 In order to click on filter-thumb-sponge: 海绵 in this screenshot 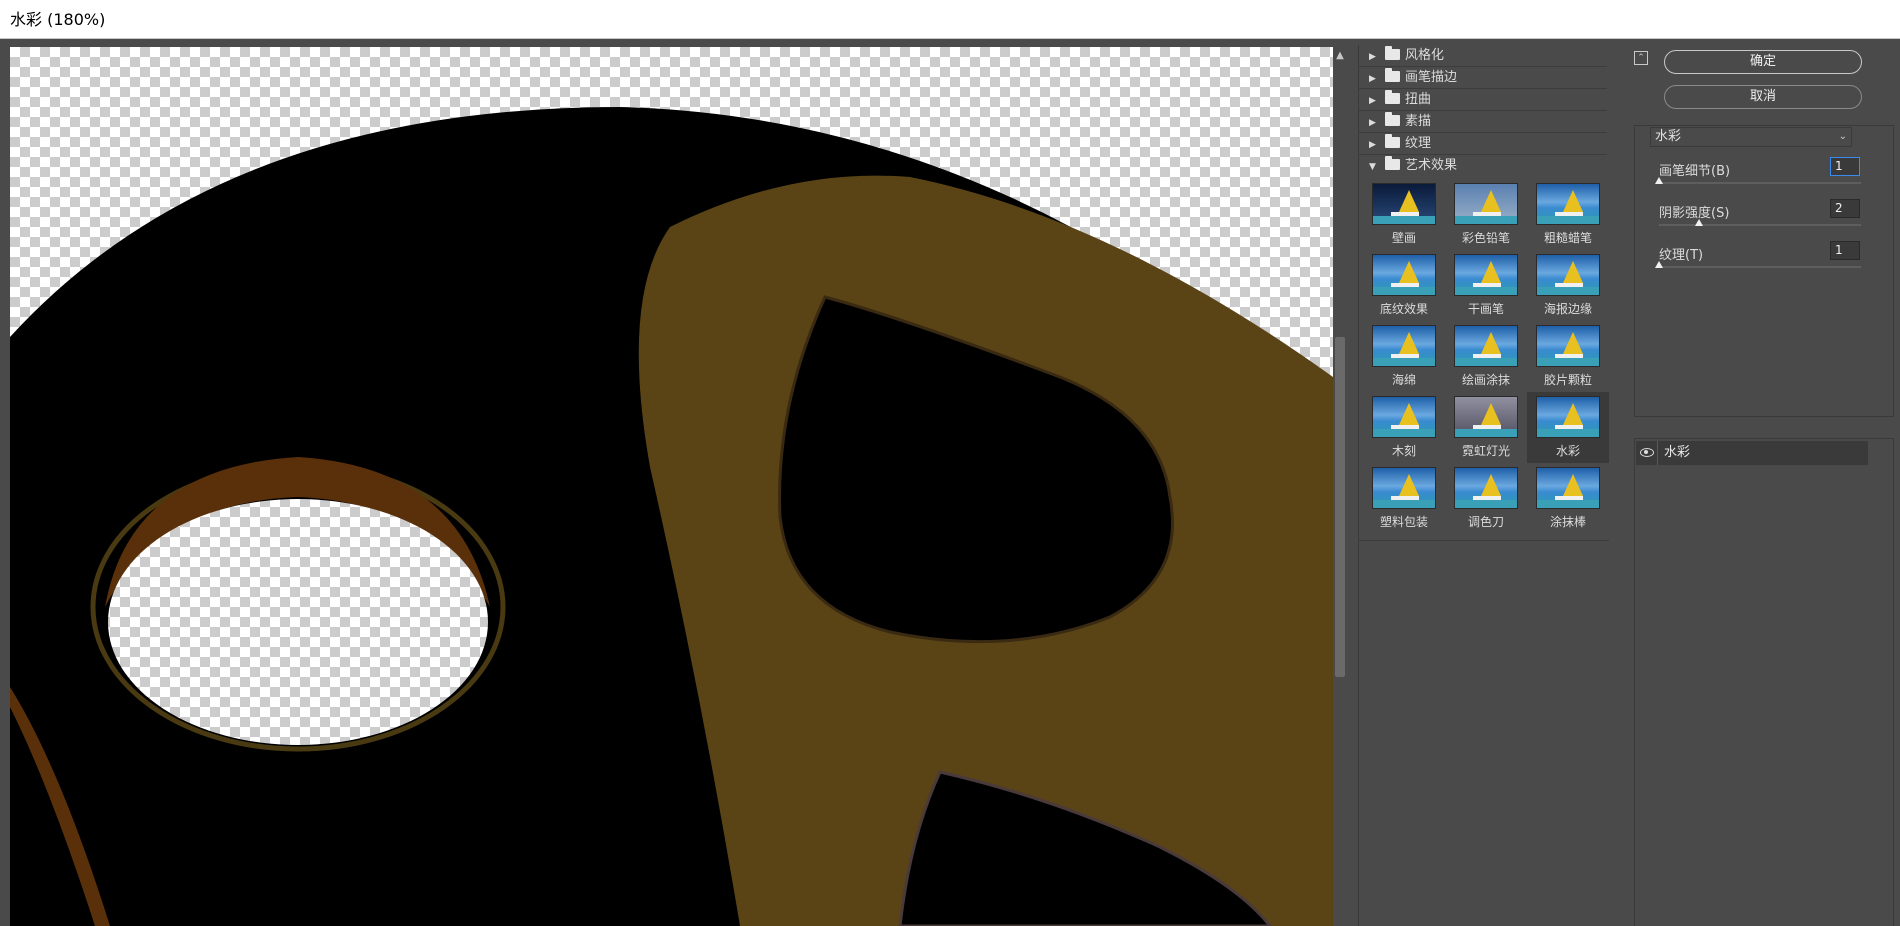, I will do `click(1404, 356)`.